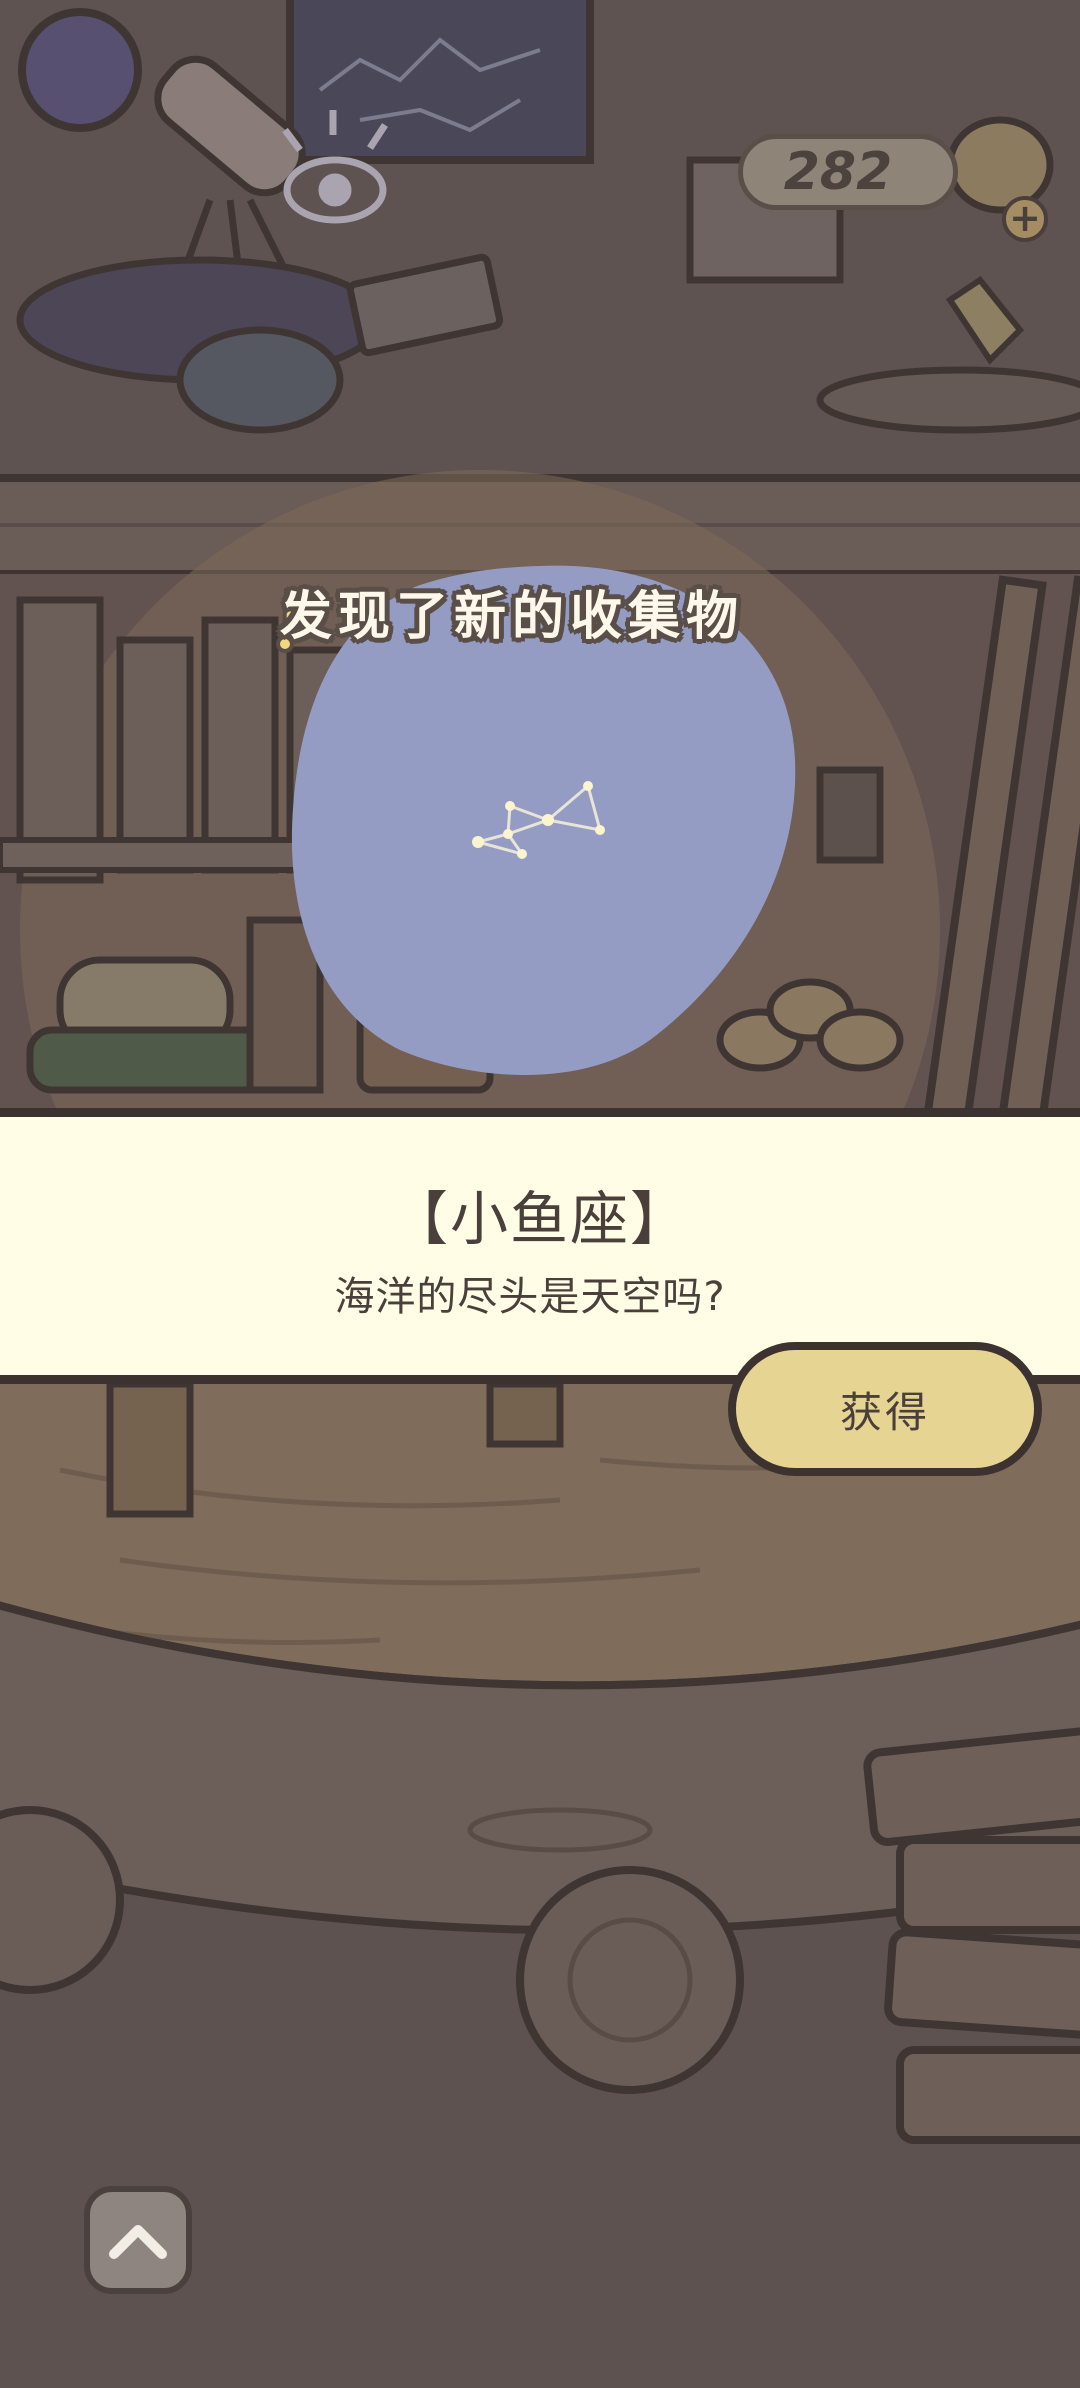 This screenshot has width=1080, height=2388. Describe the element at coordinates (885, 1409) in the screenshot. I see `obtain-button: 获得` at that location.